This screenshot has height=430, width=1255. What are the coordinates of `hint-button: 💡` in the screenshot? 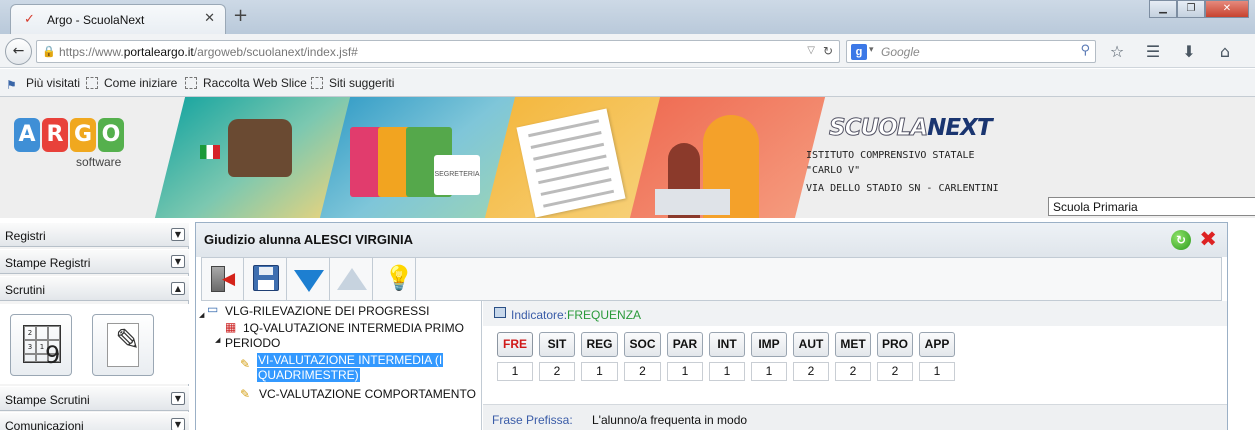 It's located at (395, 279).